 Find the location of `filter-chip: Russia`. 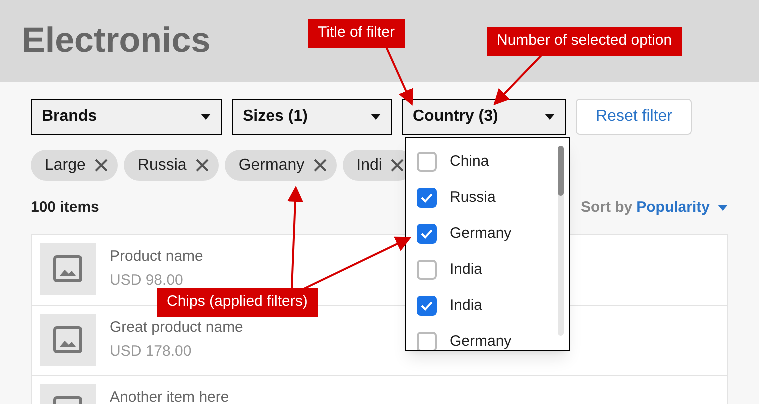

filter-chip: Russia is located at coordinates (171, 165).